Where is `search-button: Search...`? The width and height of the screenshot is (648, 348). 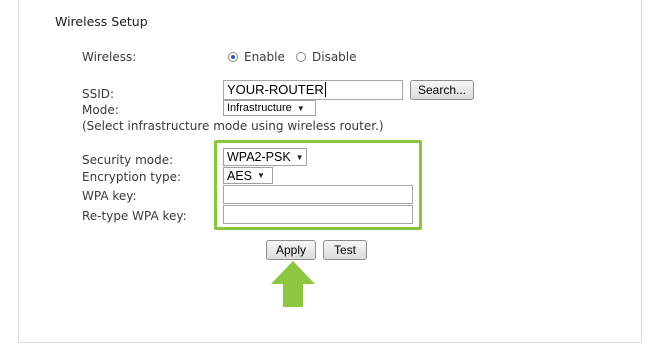
search-button: Search... is located at coordinates (442, 90).